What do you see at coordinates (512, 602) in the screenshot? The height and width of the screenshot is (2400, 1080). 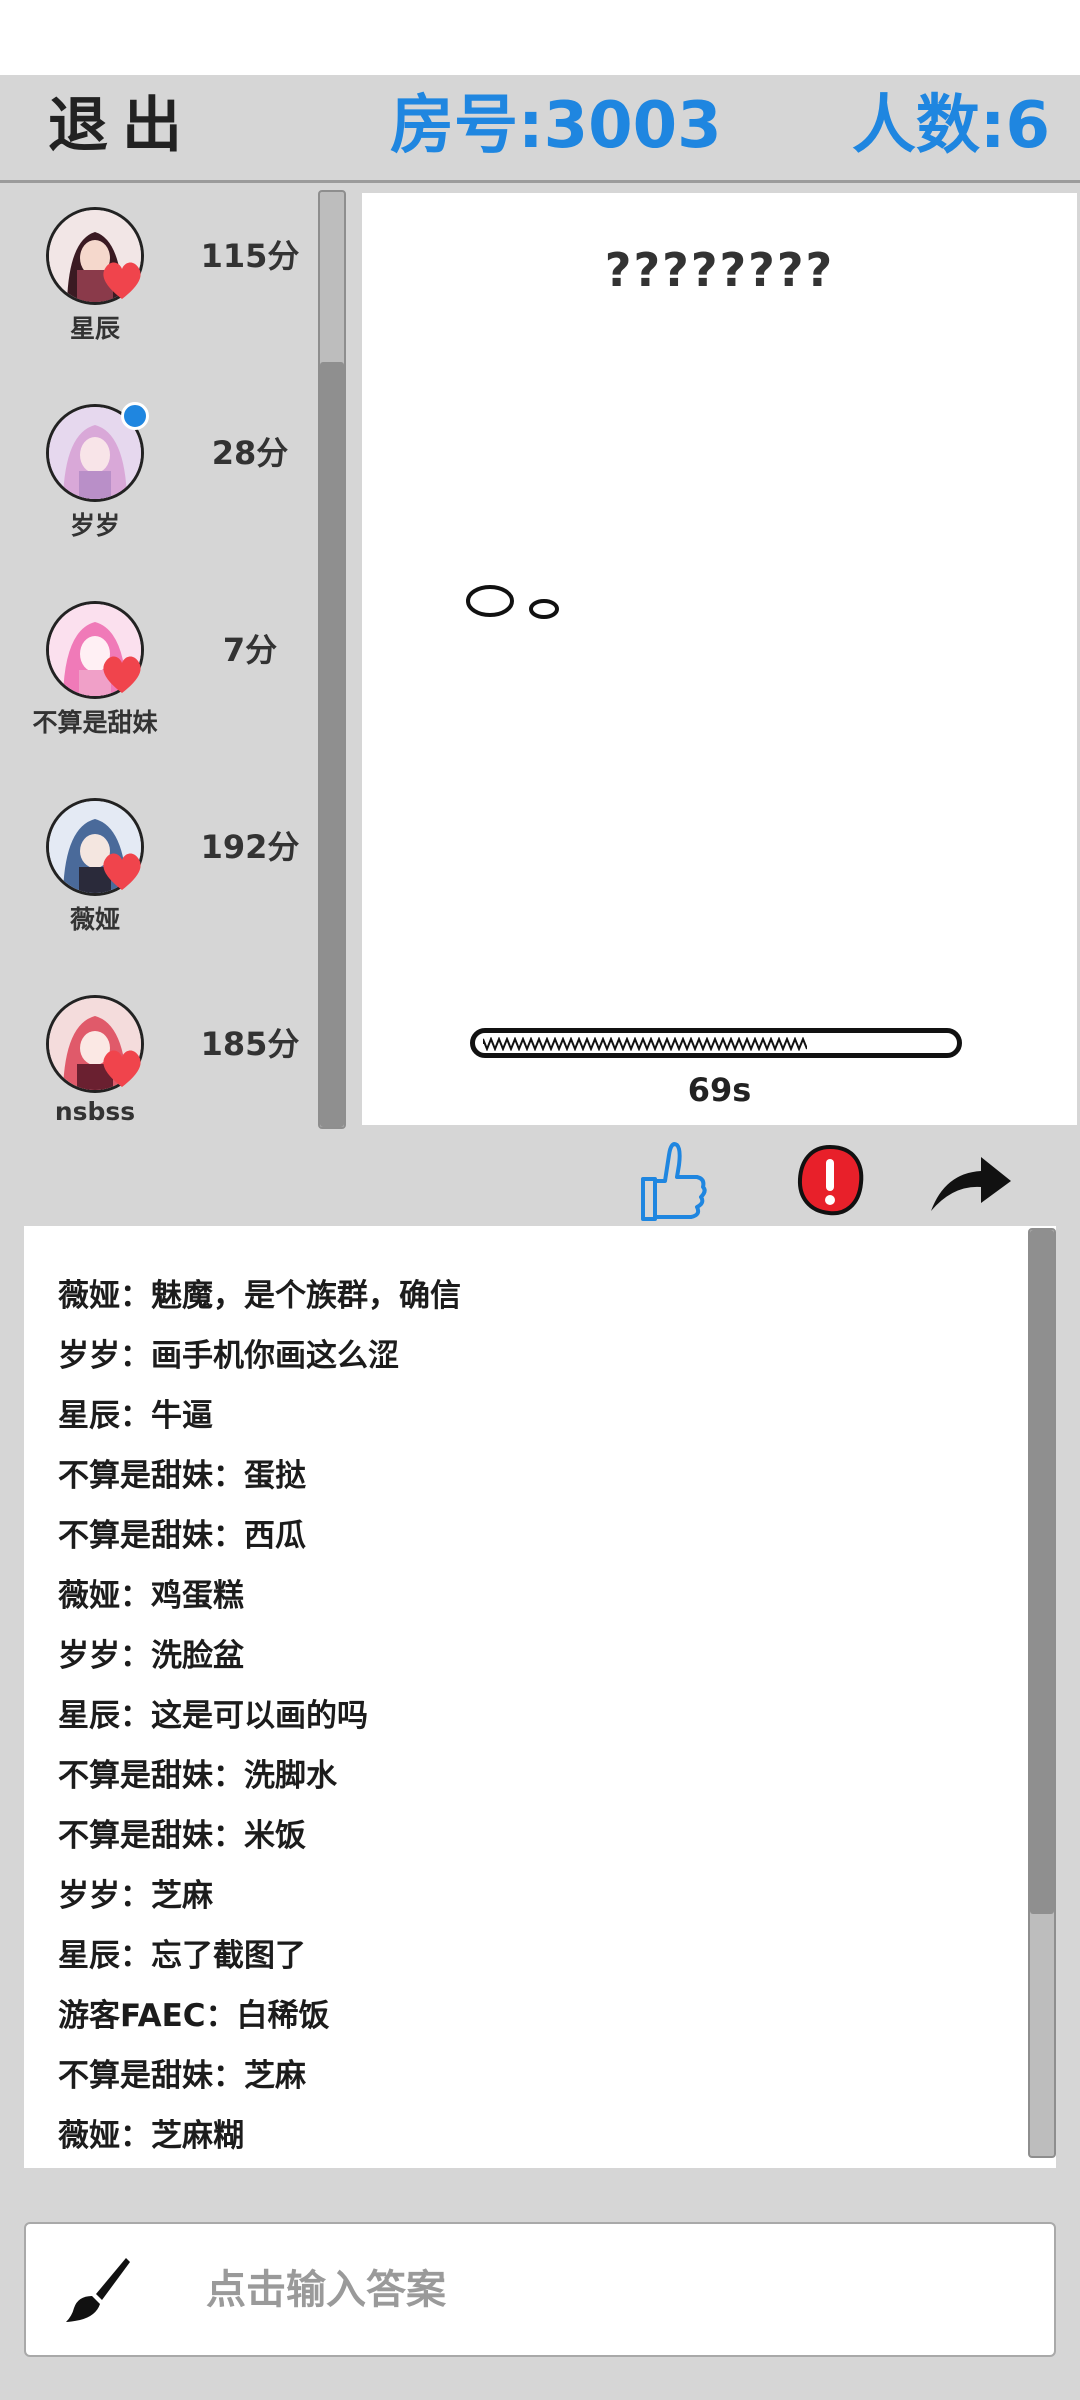 I see `drawing-strokes` at bounding box center [512, 602].